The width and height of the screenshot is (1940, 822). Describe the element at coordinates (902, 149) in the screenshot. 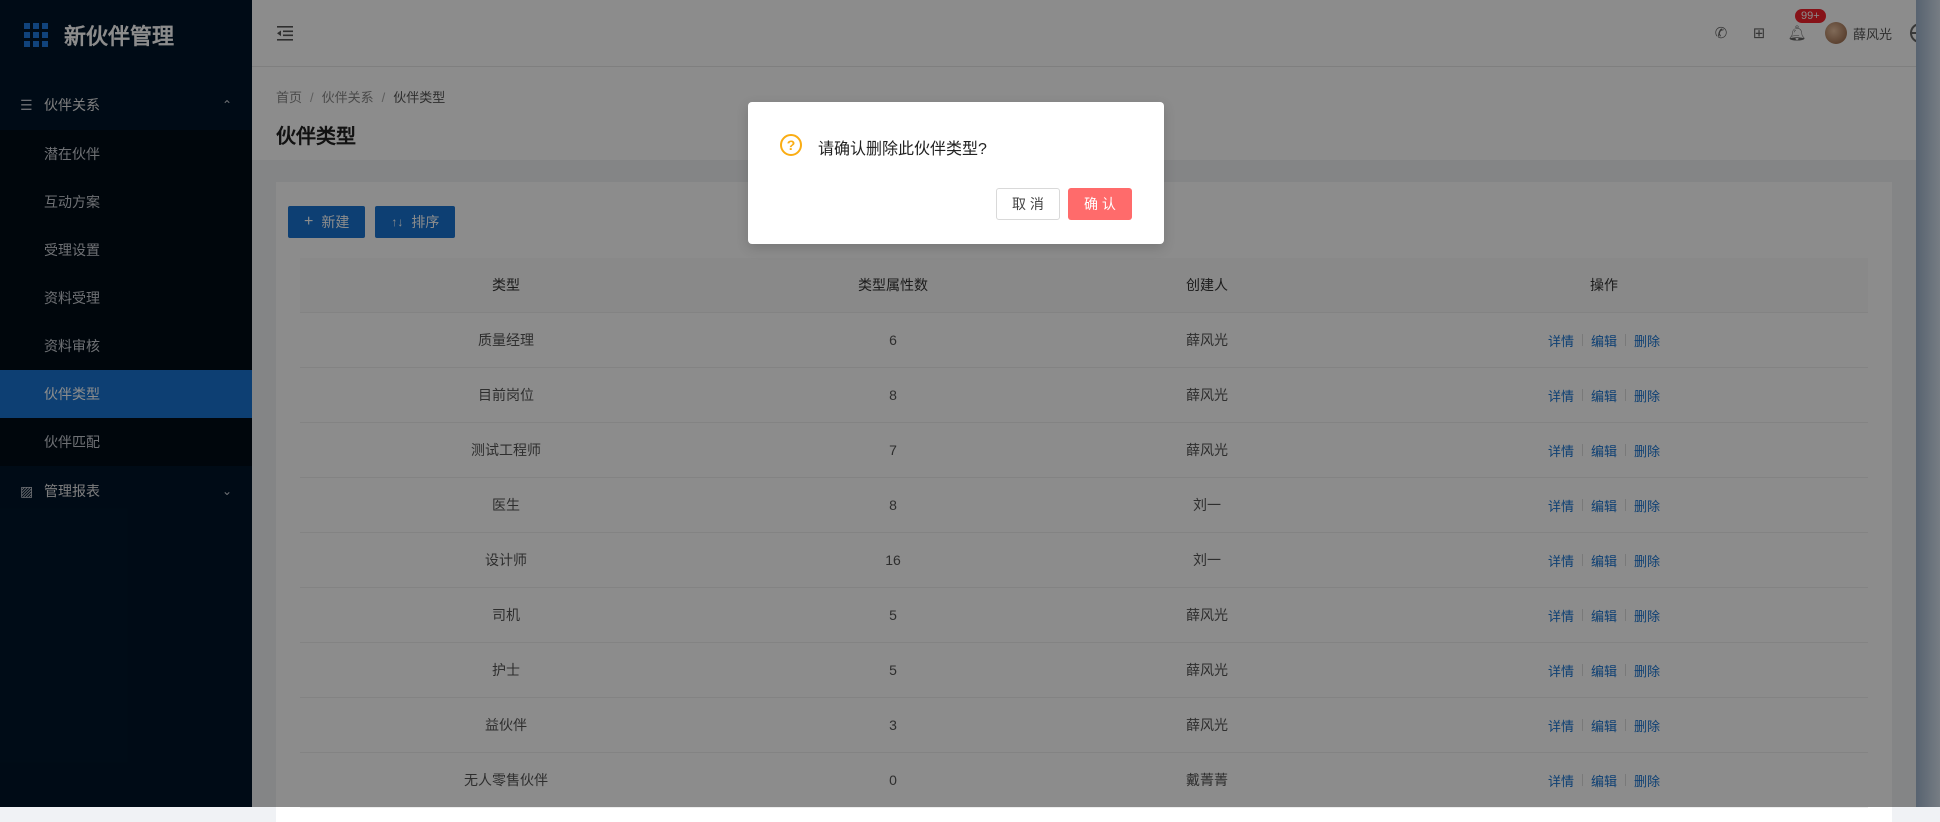

I see `modal-title: 请确认删除此伙伴类型?` at that location.